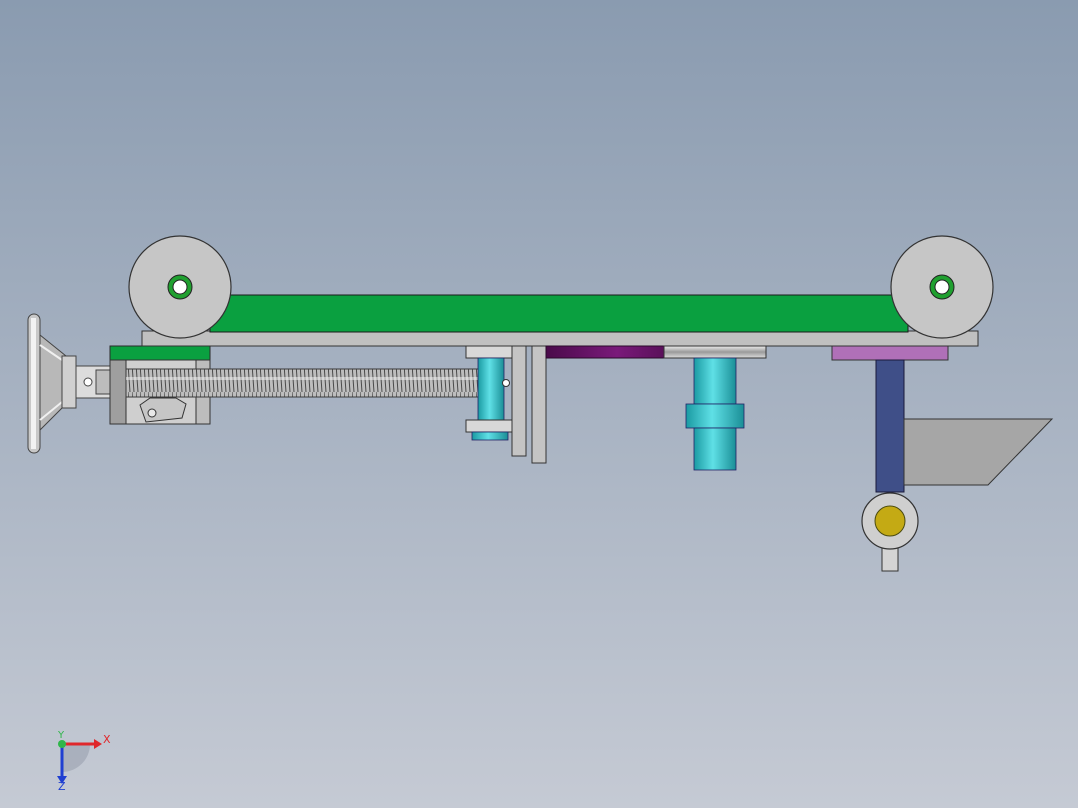 Image resolution: width=1078 pixels, height=812 pixels. I want to click on conveyor-belt, so click(559, 313).